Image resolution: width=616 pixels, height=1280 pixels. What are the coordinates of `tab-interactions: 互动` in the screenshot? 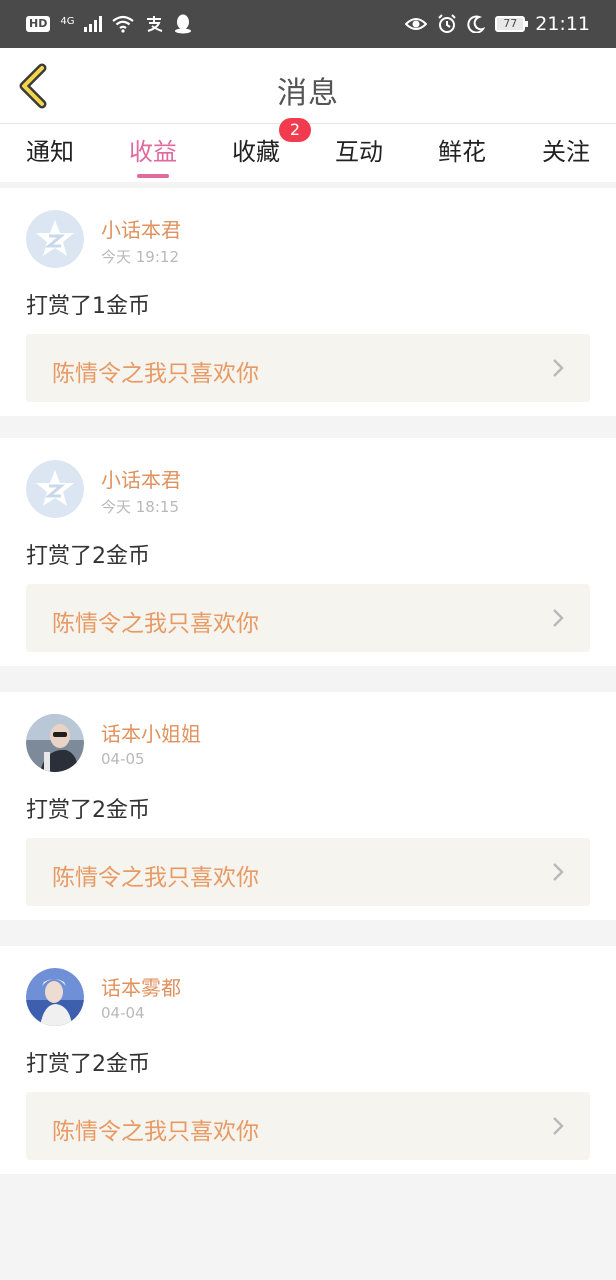 It's located at (359, 156).